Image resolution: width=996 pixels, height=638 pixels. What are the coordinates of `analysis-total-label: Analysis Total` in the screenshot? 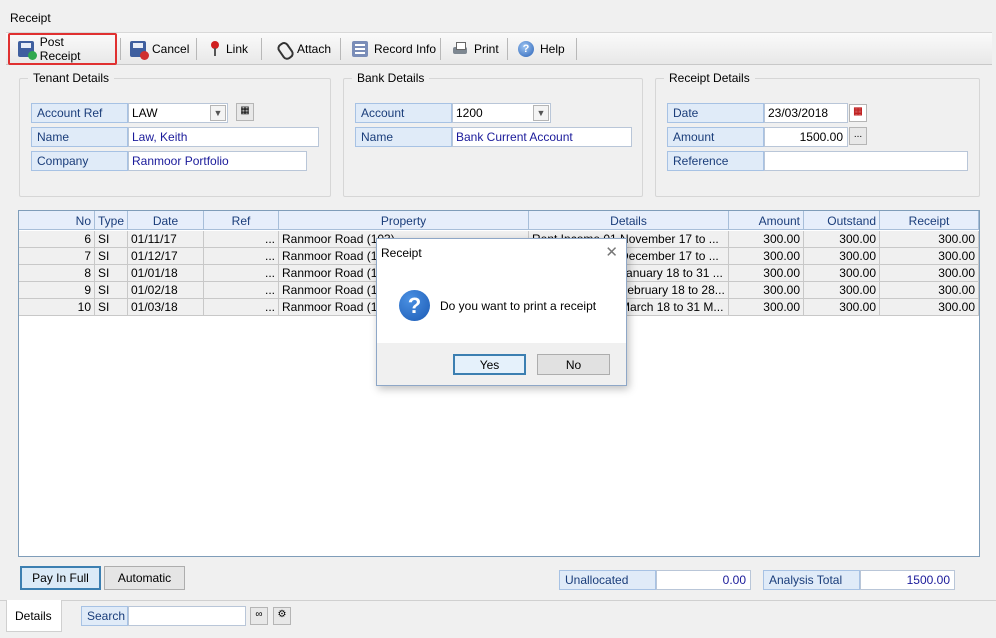 It's located at (811, 580).